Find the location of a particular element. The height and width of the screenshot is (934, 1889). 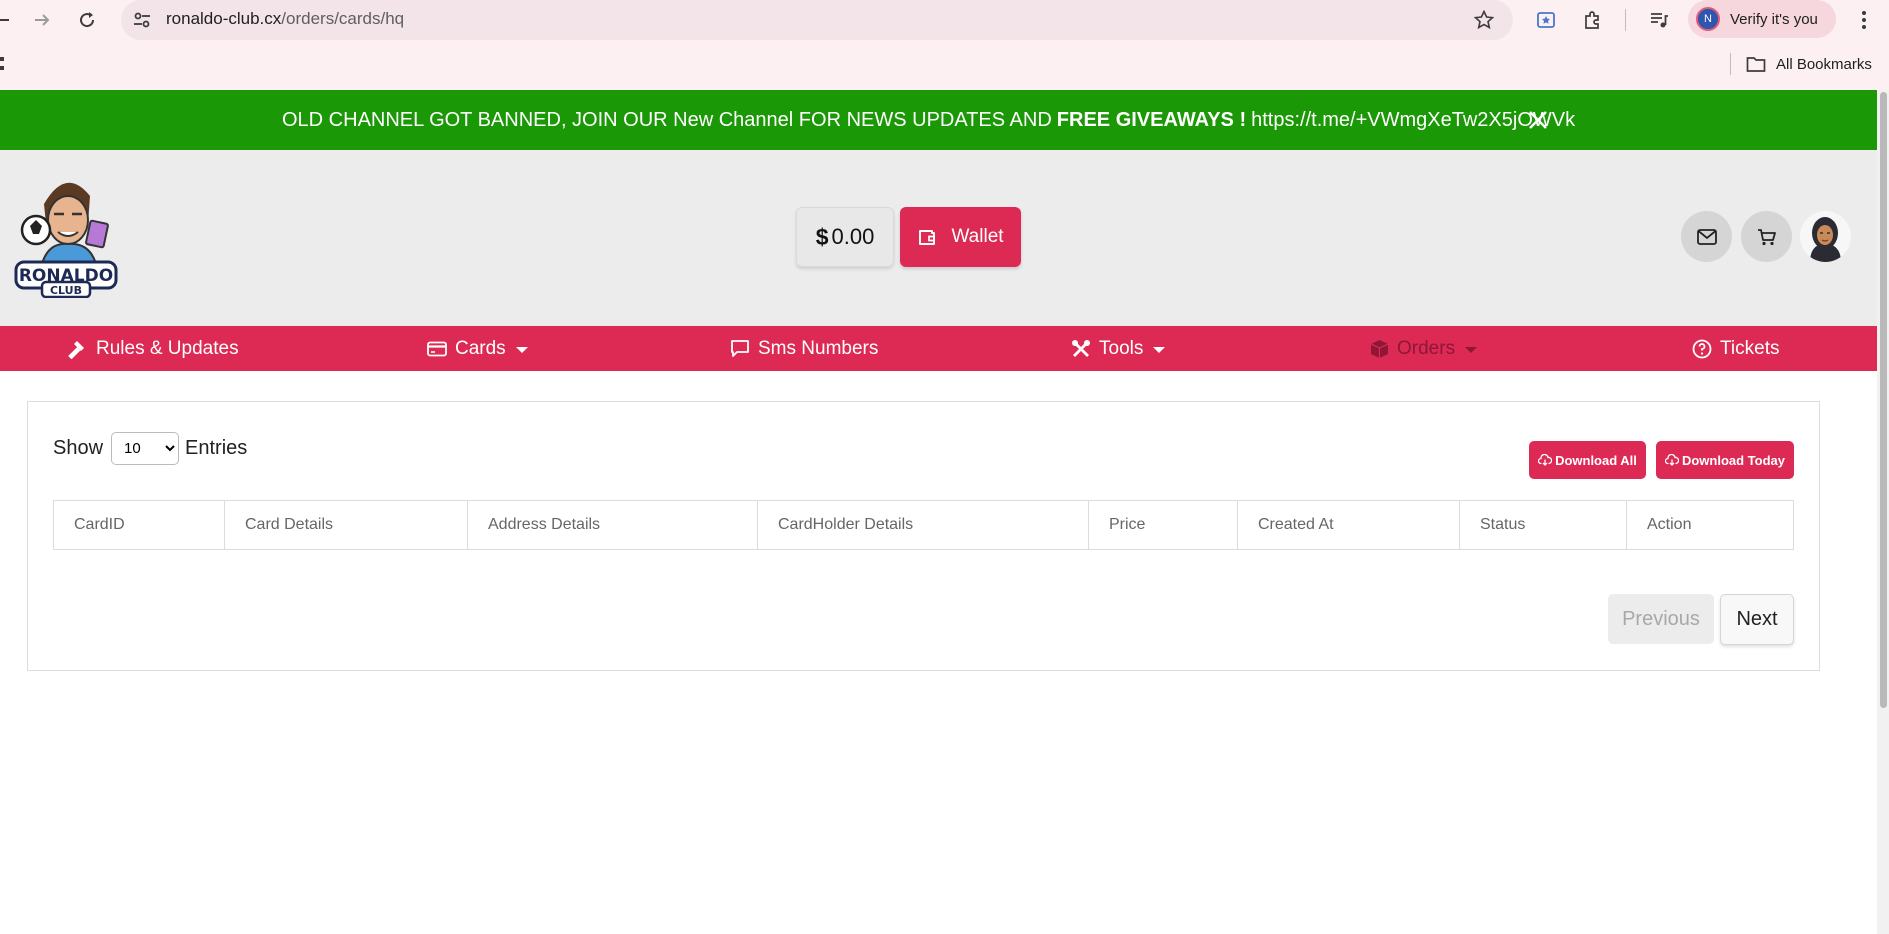

wallet-label: Wallet is located at coordinates (977, 236).